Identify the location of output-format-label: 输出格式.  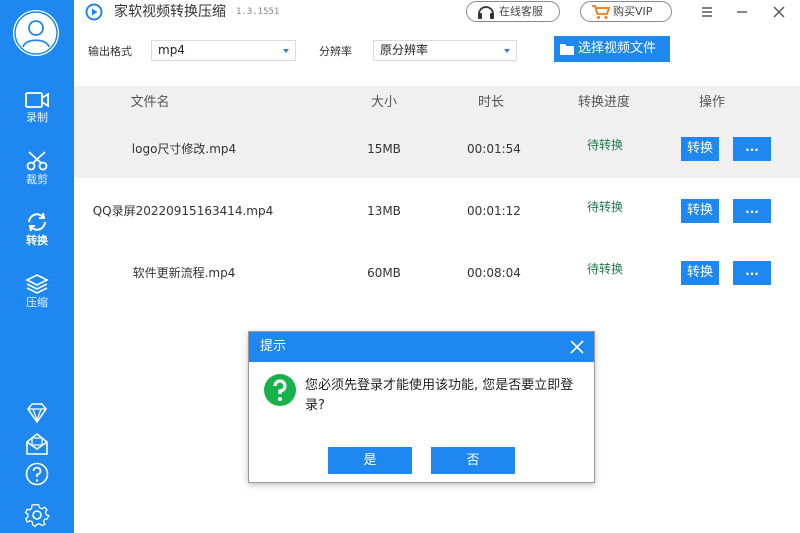
(110, 51).